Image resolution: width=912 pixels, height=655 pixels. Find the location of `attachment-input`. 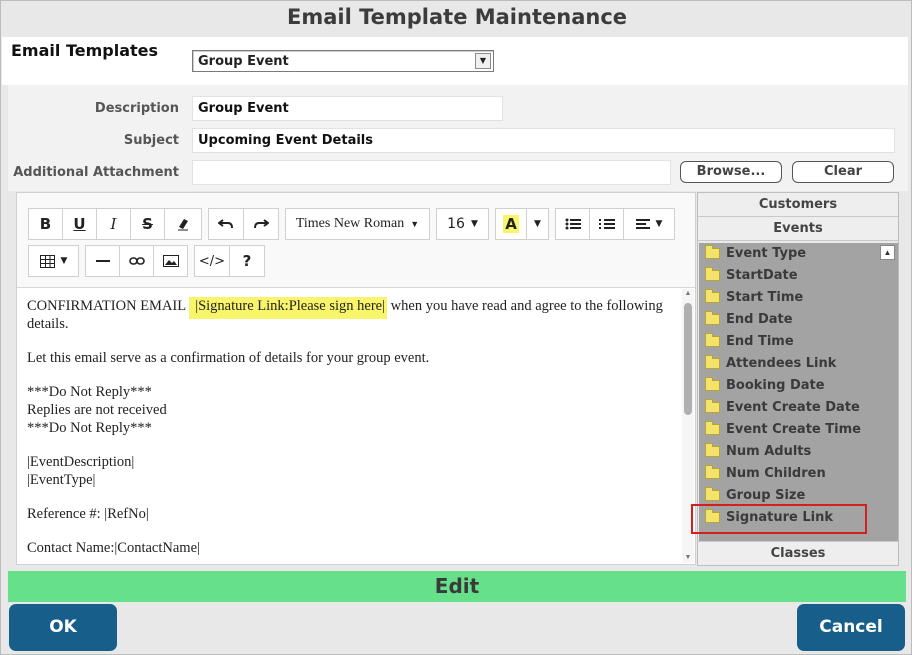

attachment-input is located at coordinates (431, 172).